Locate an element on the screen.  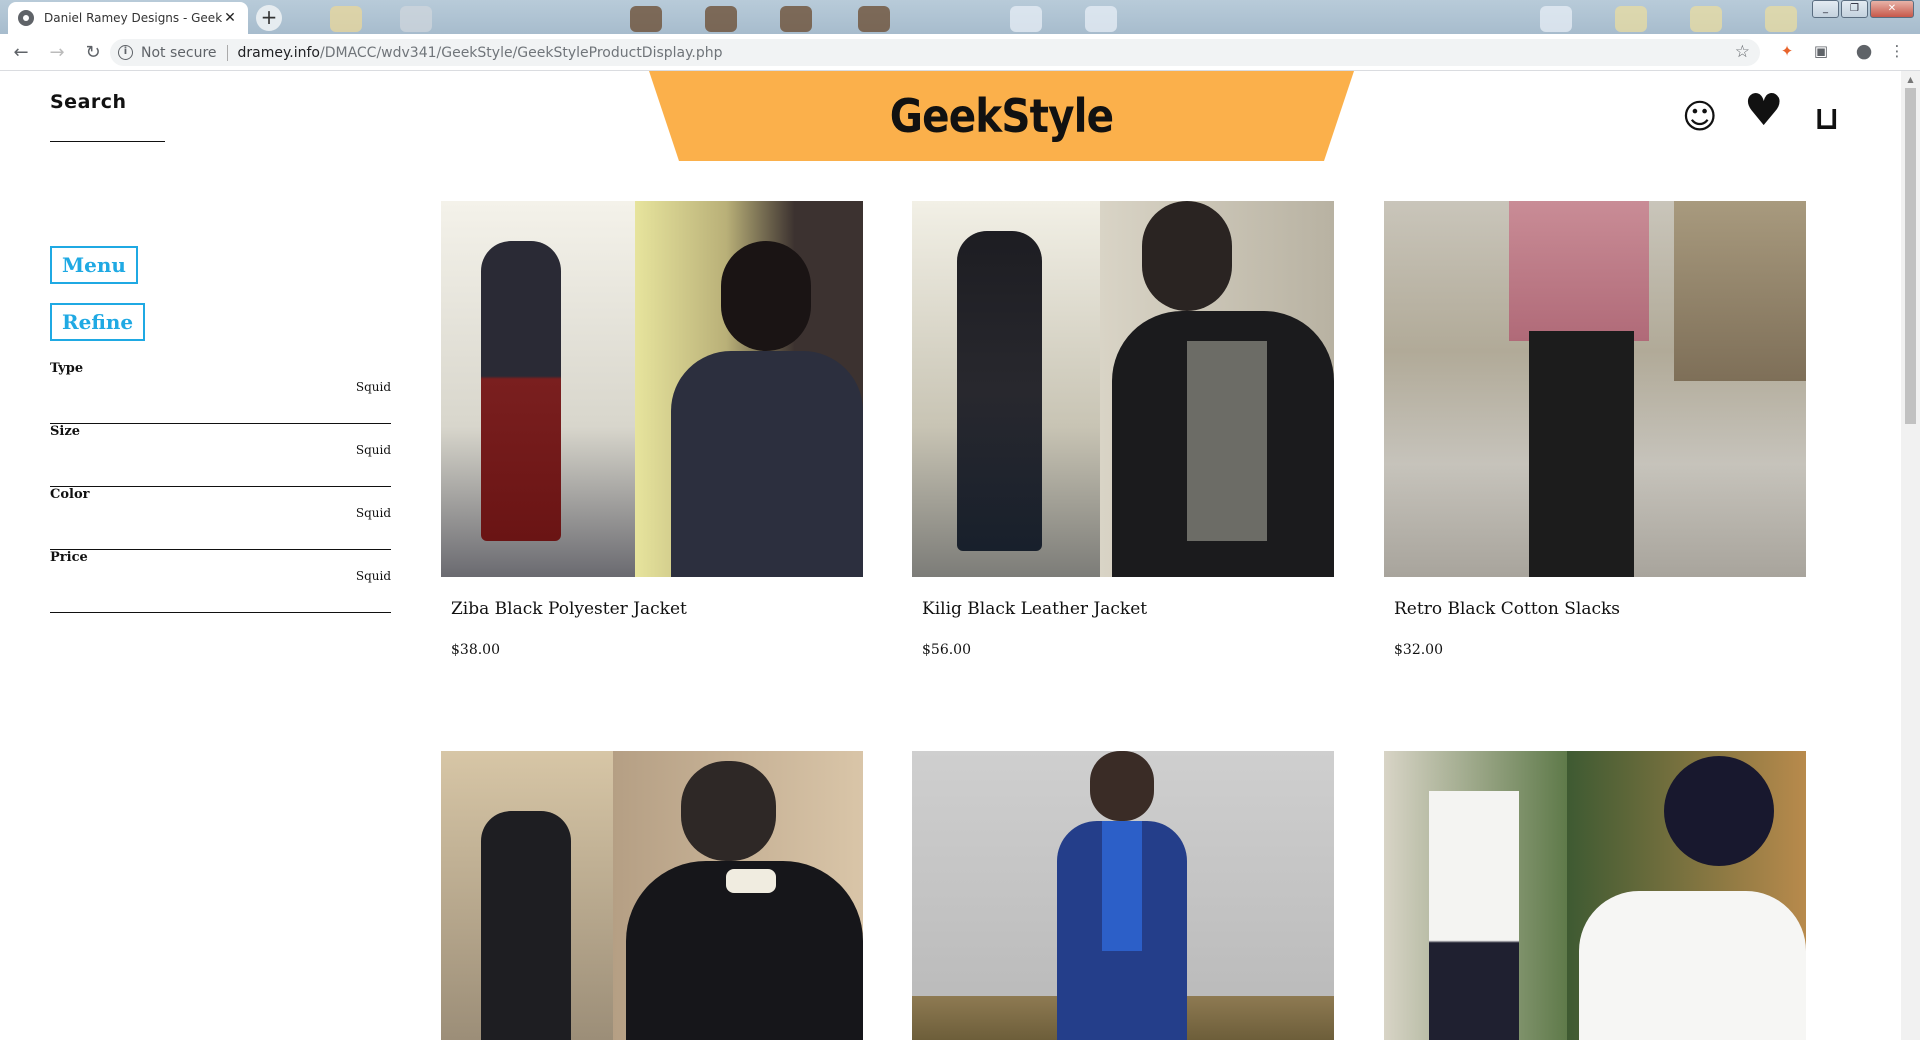
new-tab-button: + is located at coordinates (269, 18).